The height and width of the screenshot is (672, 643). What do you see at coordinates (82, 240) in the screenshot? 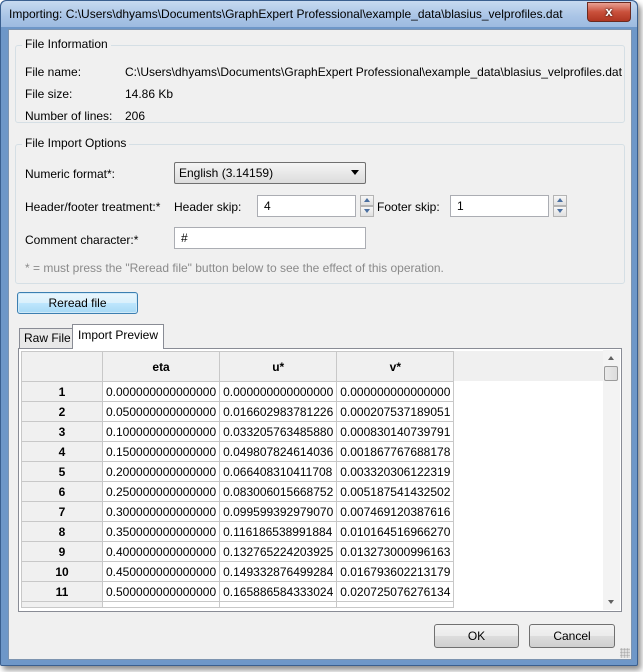
I see `comment-character-label: Comment character:*` at bounding box center [82, 240].